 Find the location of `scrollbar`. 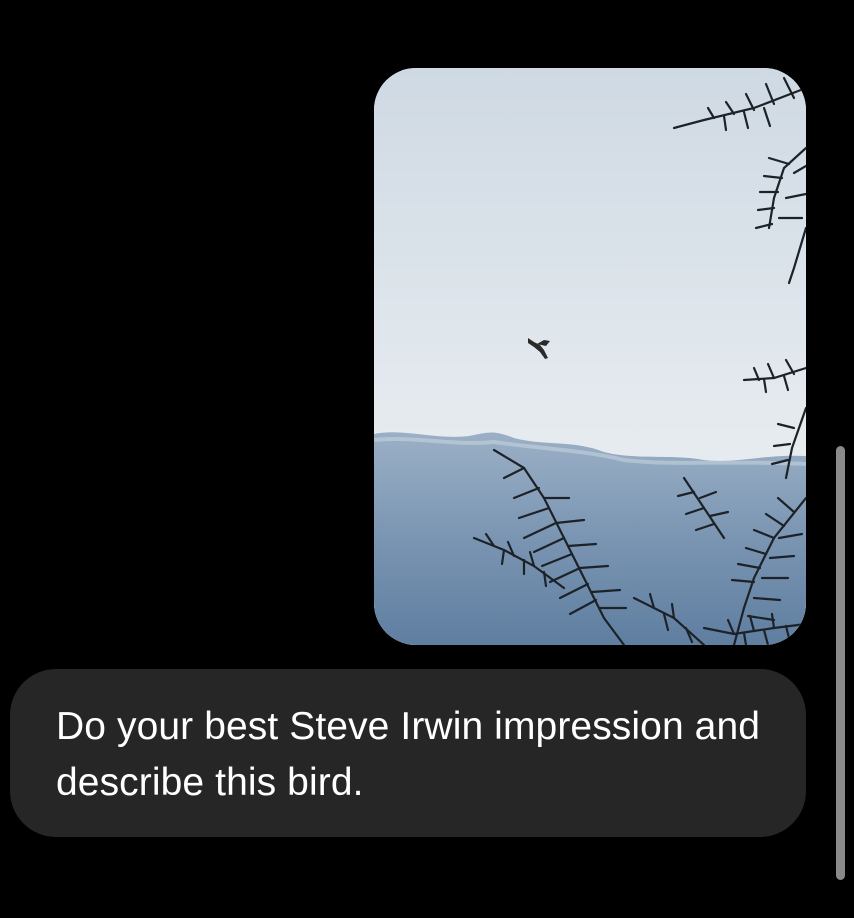

scrollbar is located at coordinates (840, 663).